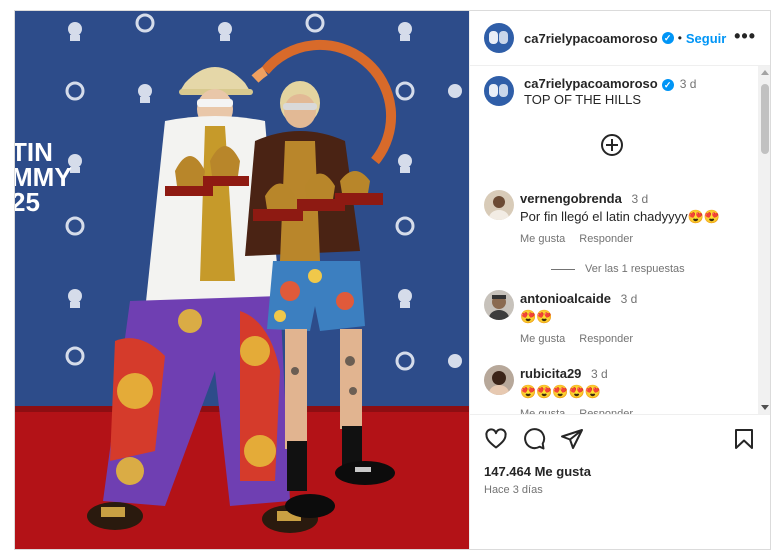  What do you see at coordinates (496, 439) in the screenshot?
I see `like-heart-icon` at bounding box center [496, 439].